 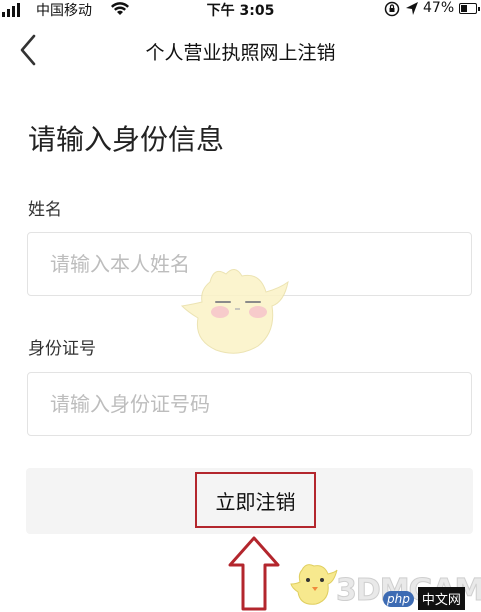 I want to click on id-number-field, so click(x=249, y=404).